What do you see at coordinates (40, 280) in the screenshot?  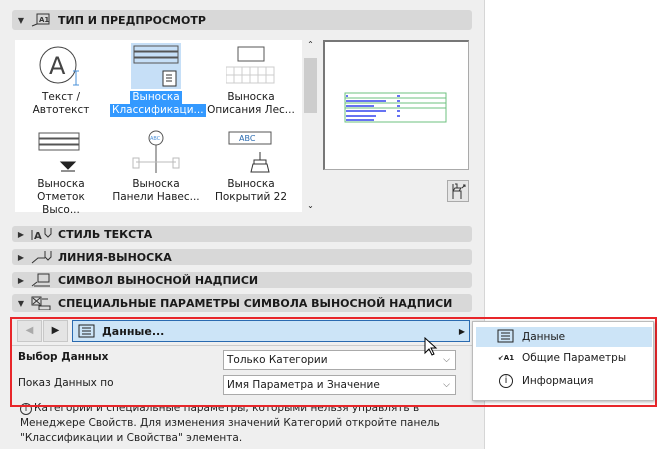 I see `label-symbol-icon` at bounding box center [40, 280].